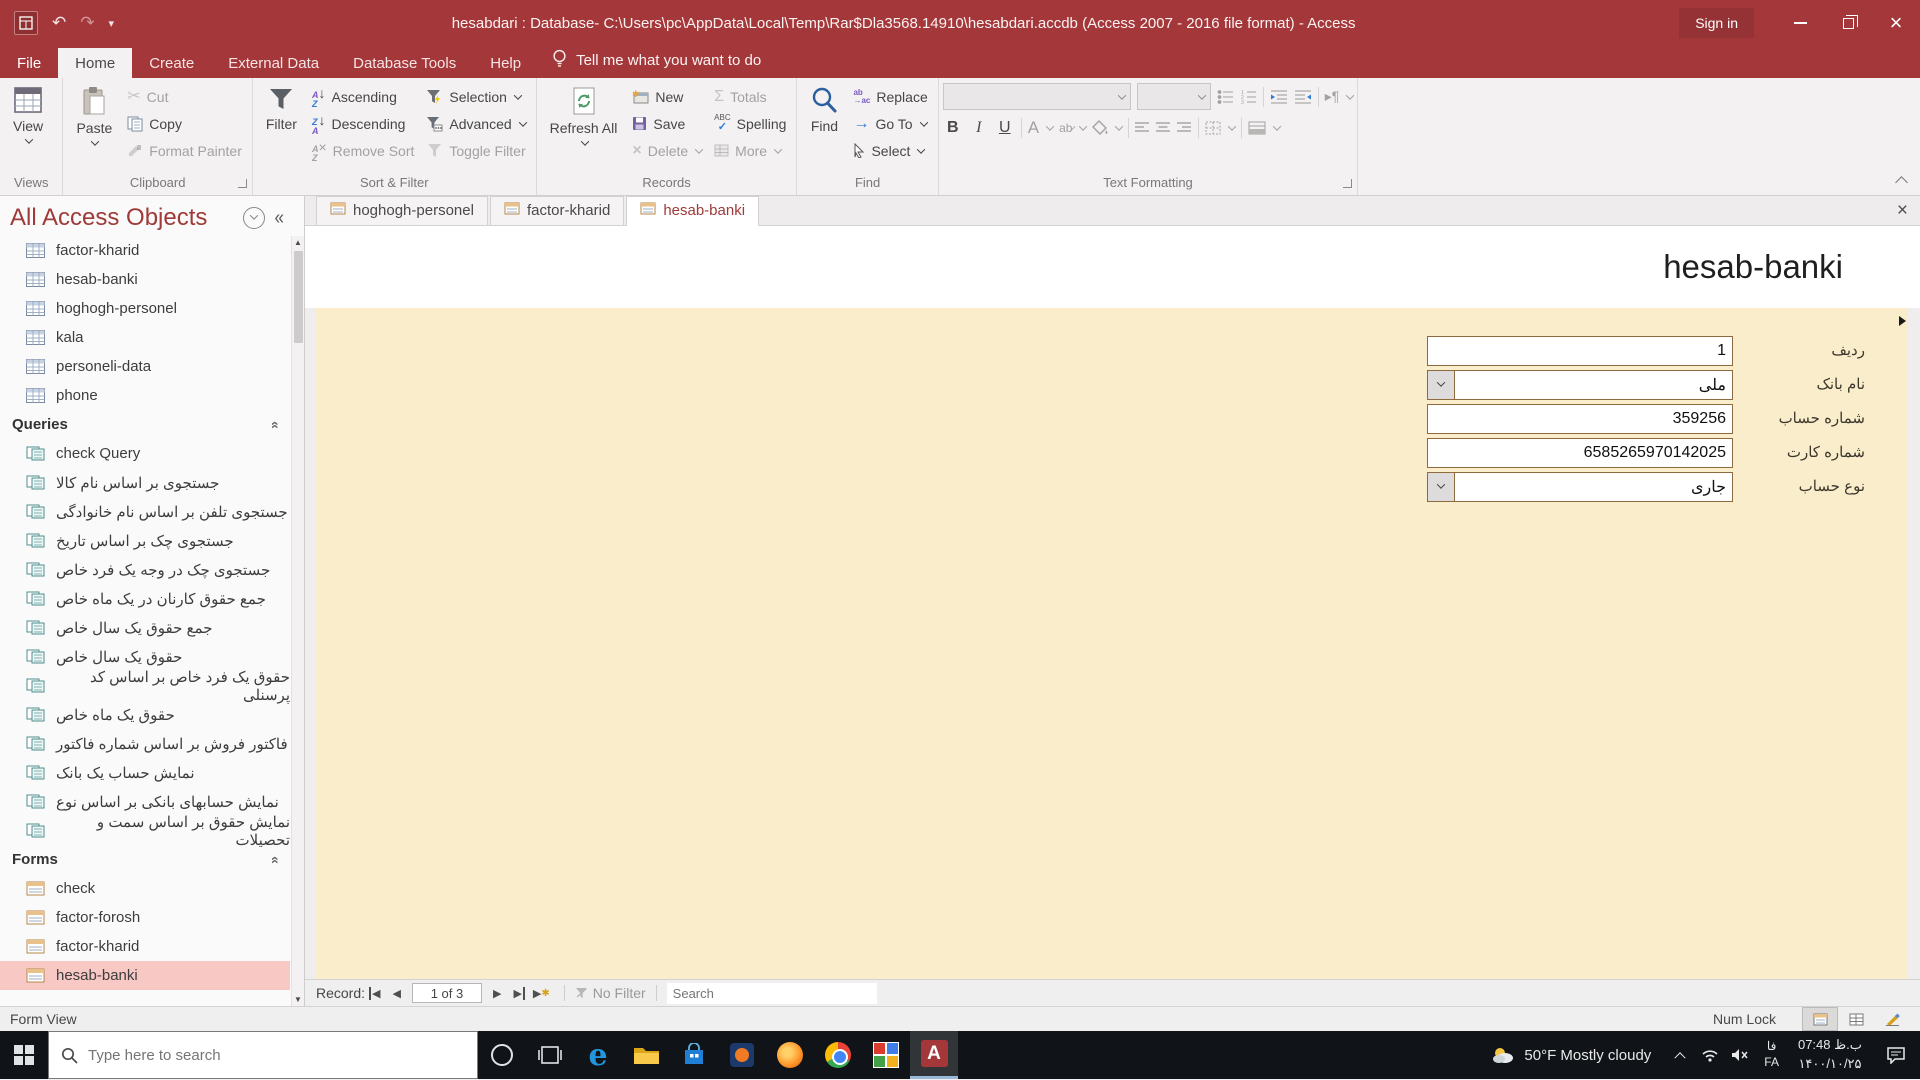 This screenshot has height=1080, width=1920. Describe the element at coordinates (646, 1055) in the screenshot. I see `file-explorer-icon` at that location.